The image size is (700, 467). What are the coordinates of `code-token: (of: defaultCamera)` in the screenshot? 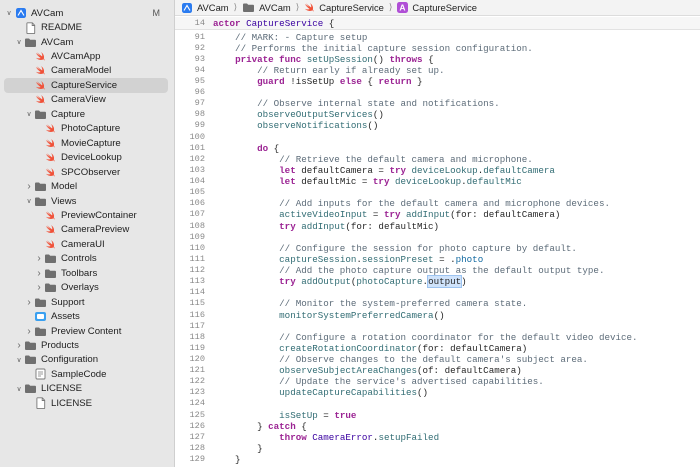 It's located at (469, 371).